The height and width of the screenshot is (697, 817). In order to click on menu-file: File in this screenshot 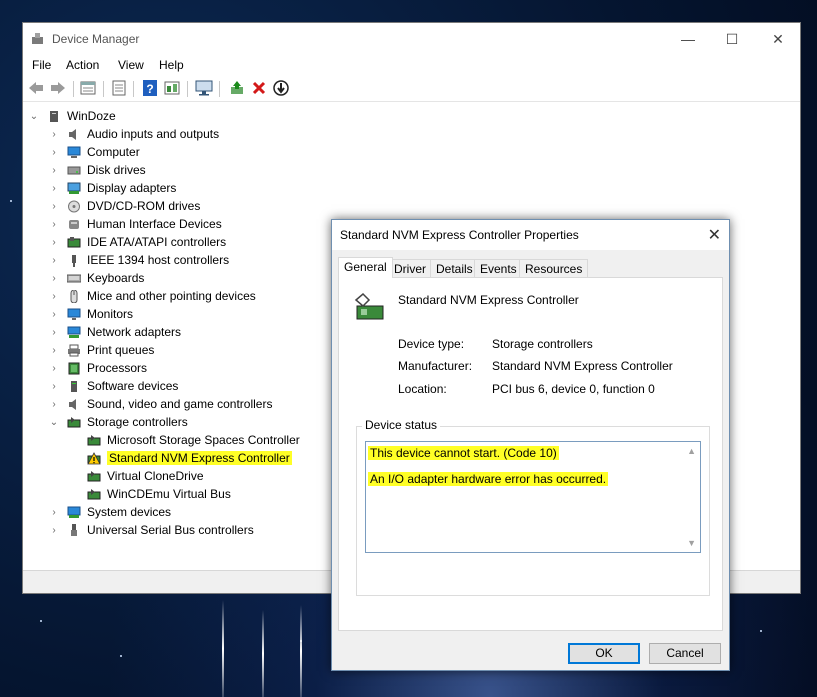, I will do `click(41, 65)`.